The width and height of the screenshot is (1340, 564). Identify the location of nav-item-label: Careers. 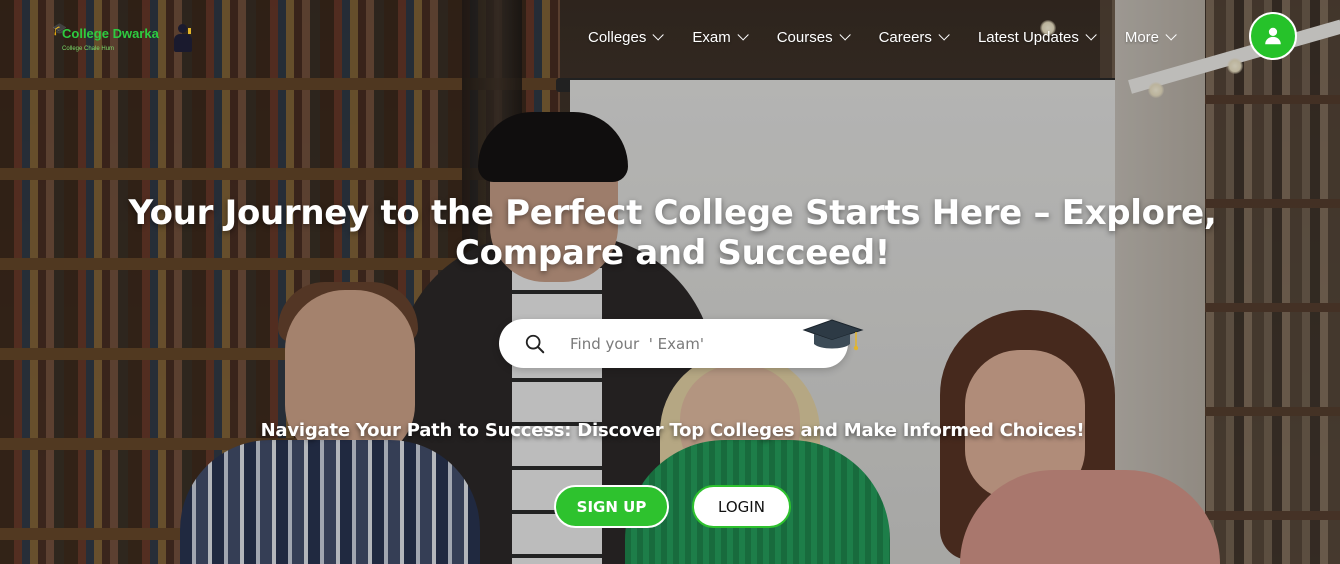
(905, 37).